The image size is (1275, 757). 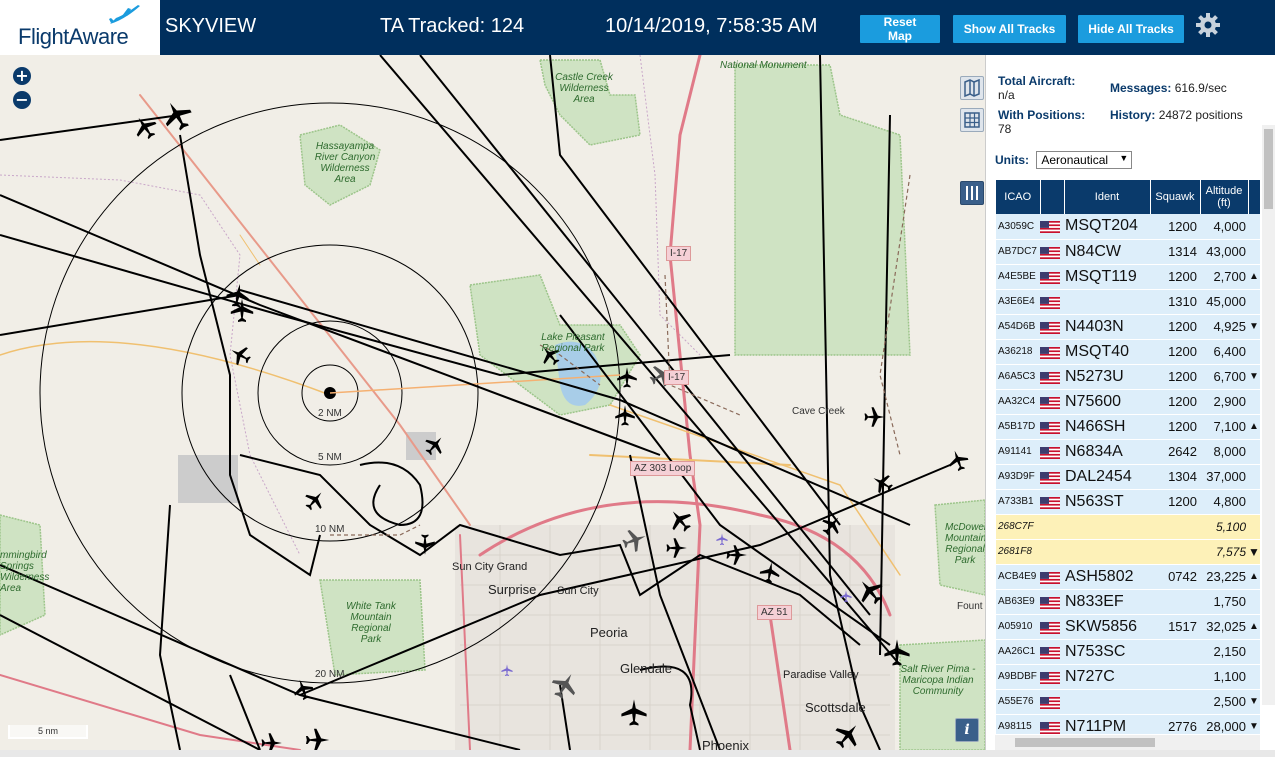 I want to click on cell-altitude: 1,750, so click(x=1224, y=602).